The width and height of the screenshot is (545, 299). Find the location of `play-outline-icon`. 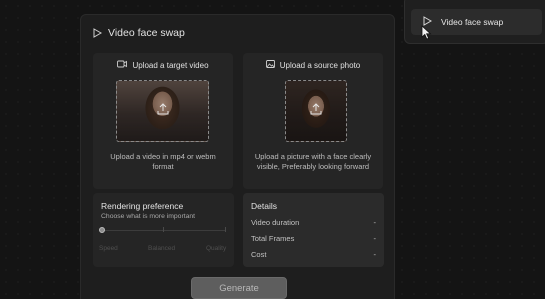

play-outline-icon is located at coordinates (97, 33).